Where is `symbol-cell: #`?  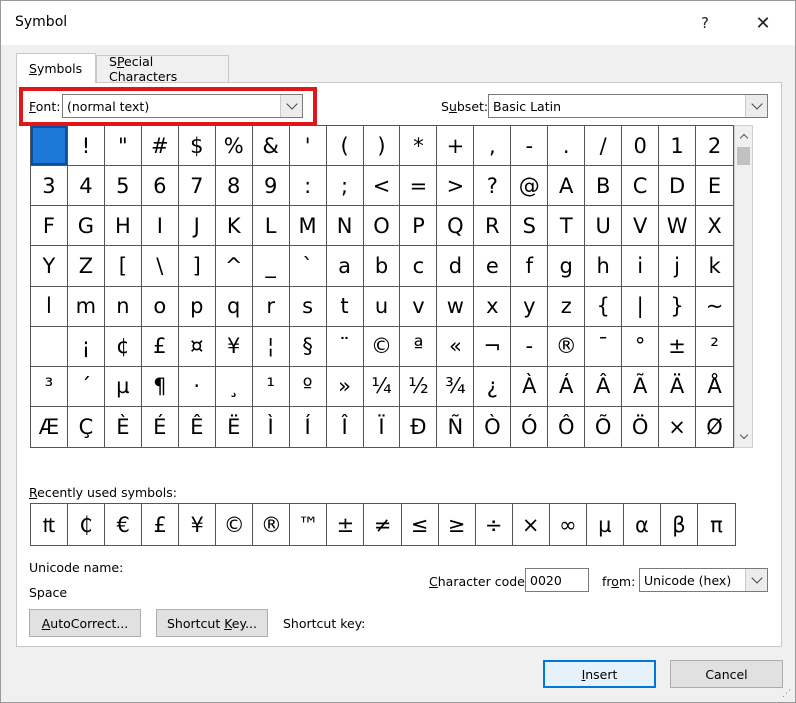
symbol-cell: # is located at coordinates (160, 146).